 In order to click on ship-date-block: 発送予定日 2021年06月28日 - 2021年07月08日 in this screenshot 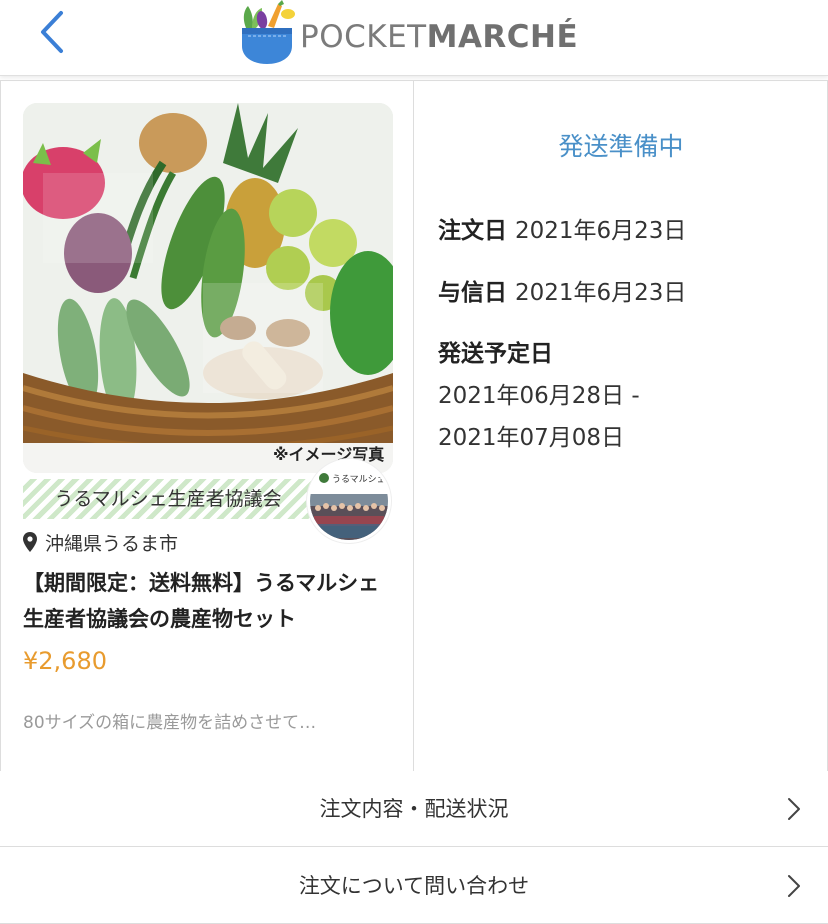, I will do `click(539, 396)`.